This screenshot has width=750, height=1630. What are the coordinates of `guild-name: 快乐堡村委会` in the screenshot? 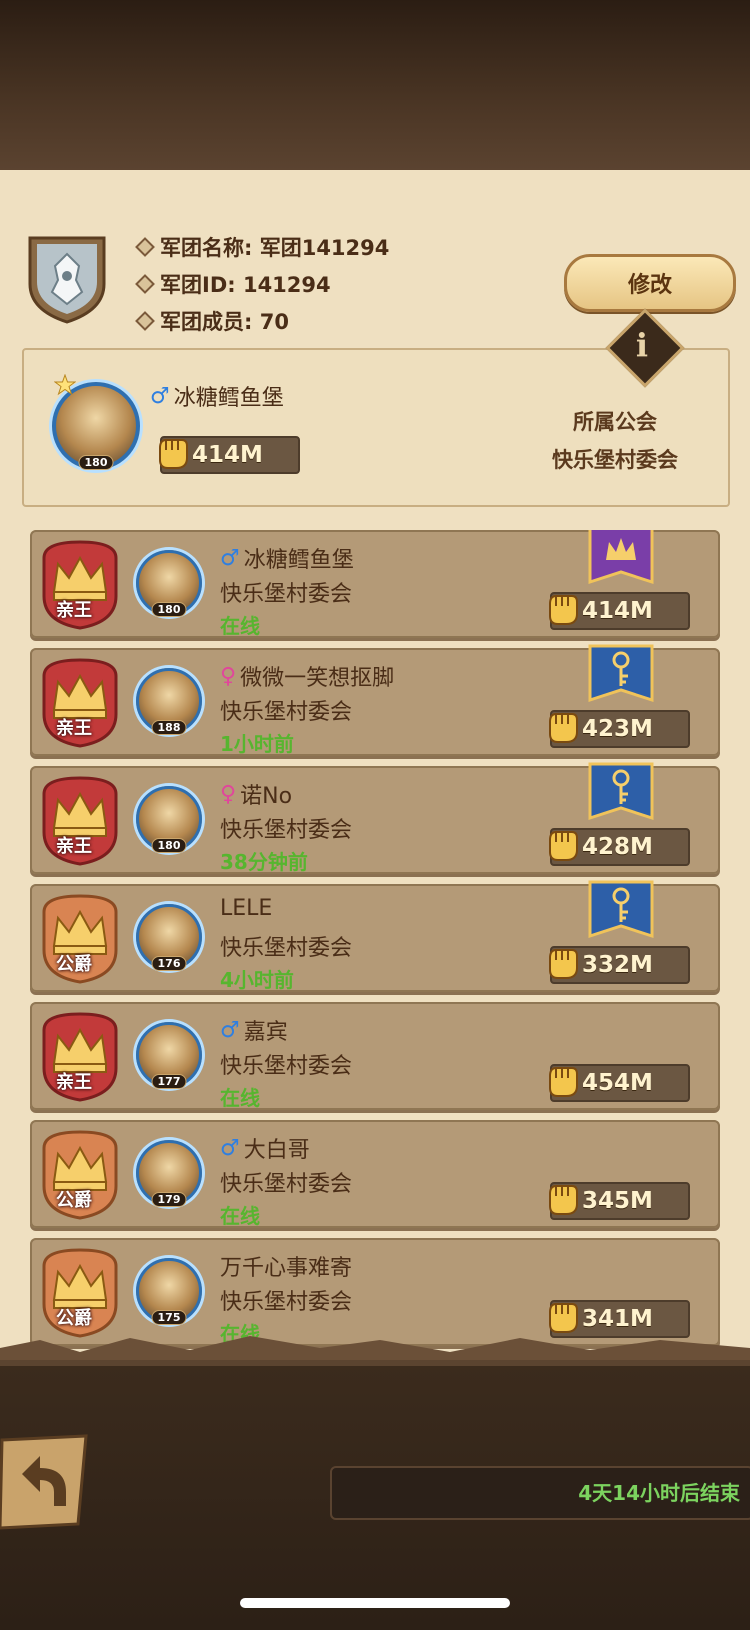 It's located at (615, 460).